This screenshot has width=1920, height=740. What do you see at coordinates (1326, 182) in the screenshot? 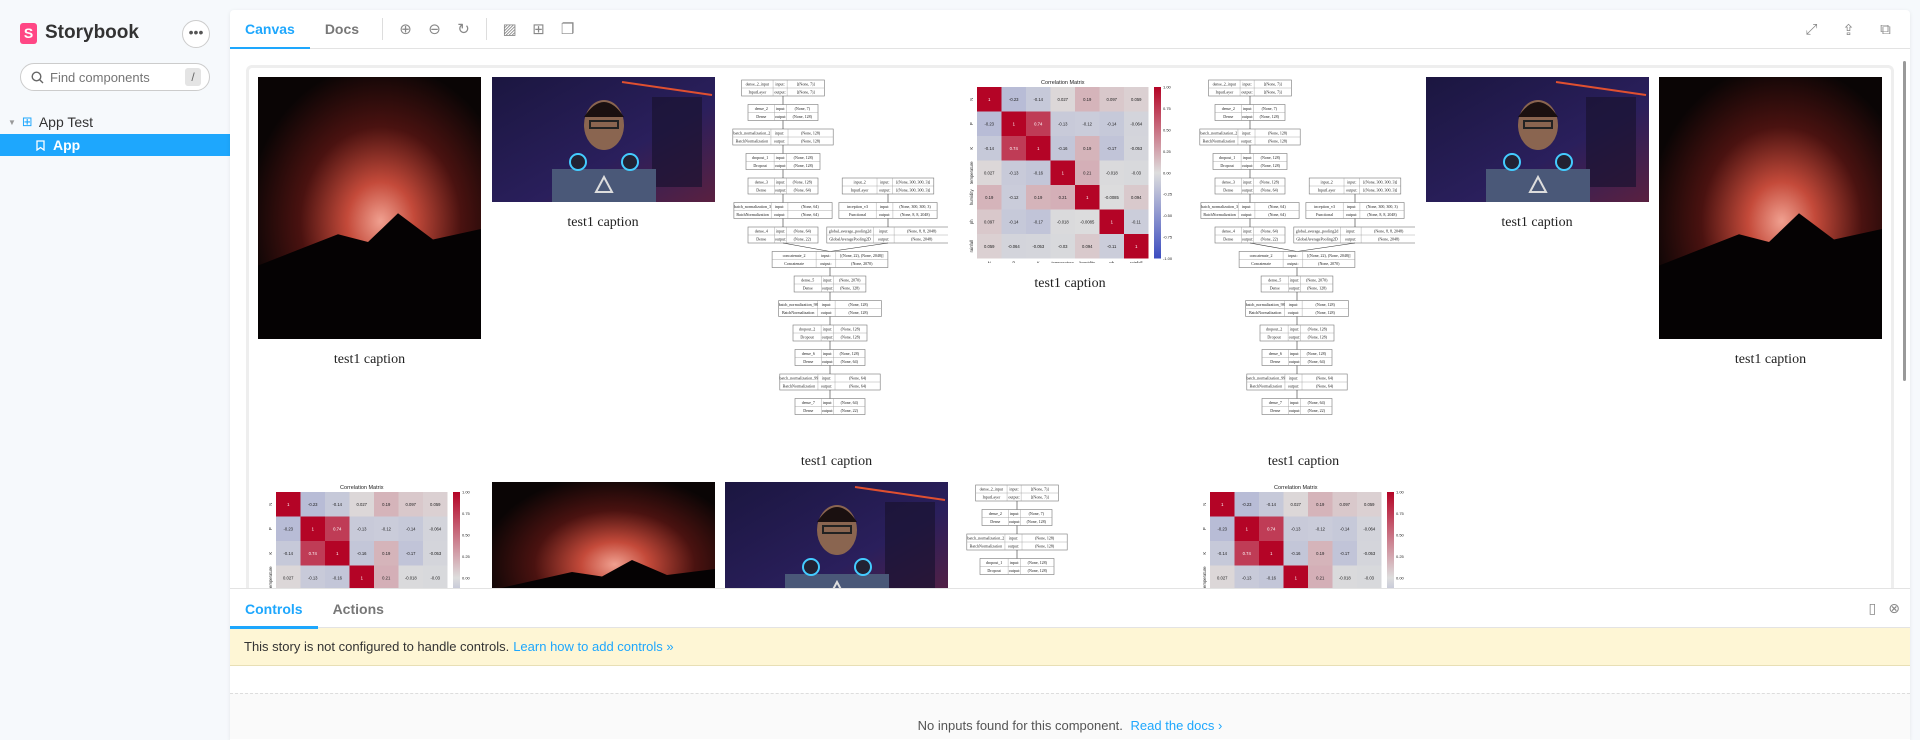
I see `svg-text: input_2` at bounding box center [1326, 182].